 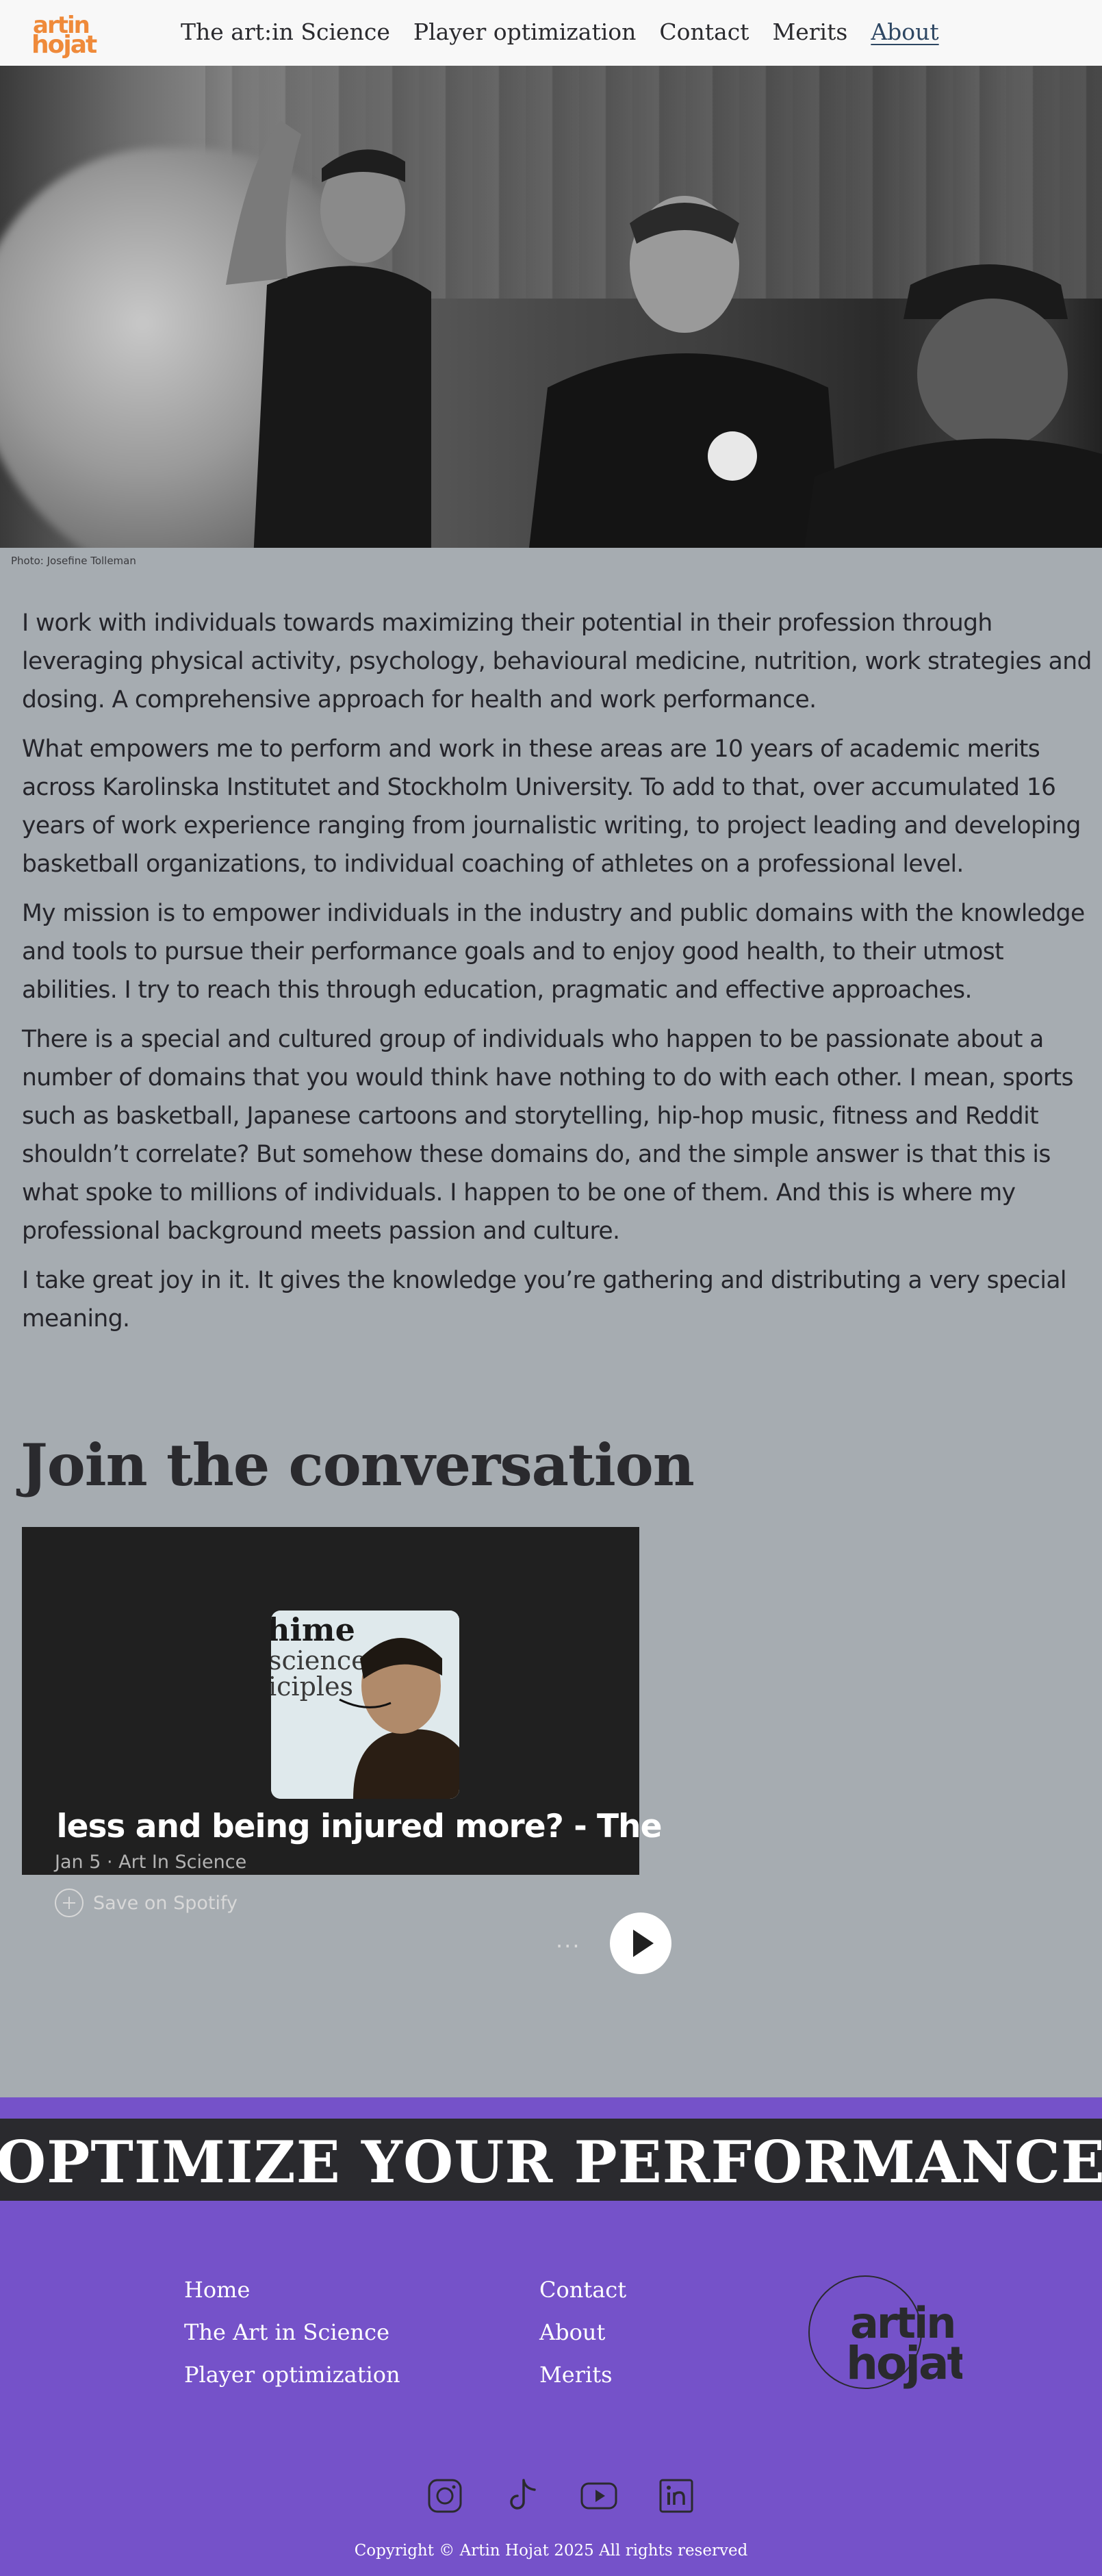 What do you see at coordinates (883, 2333) in the screenshot?
I see `footer-logo: artin hojat` at bounding box center [883, 2333].